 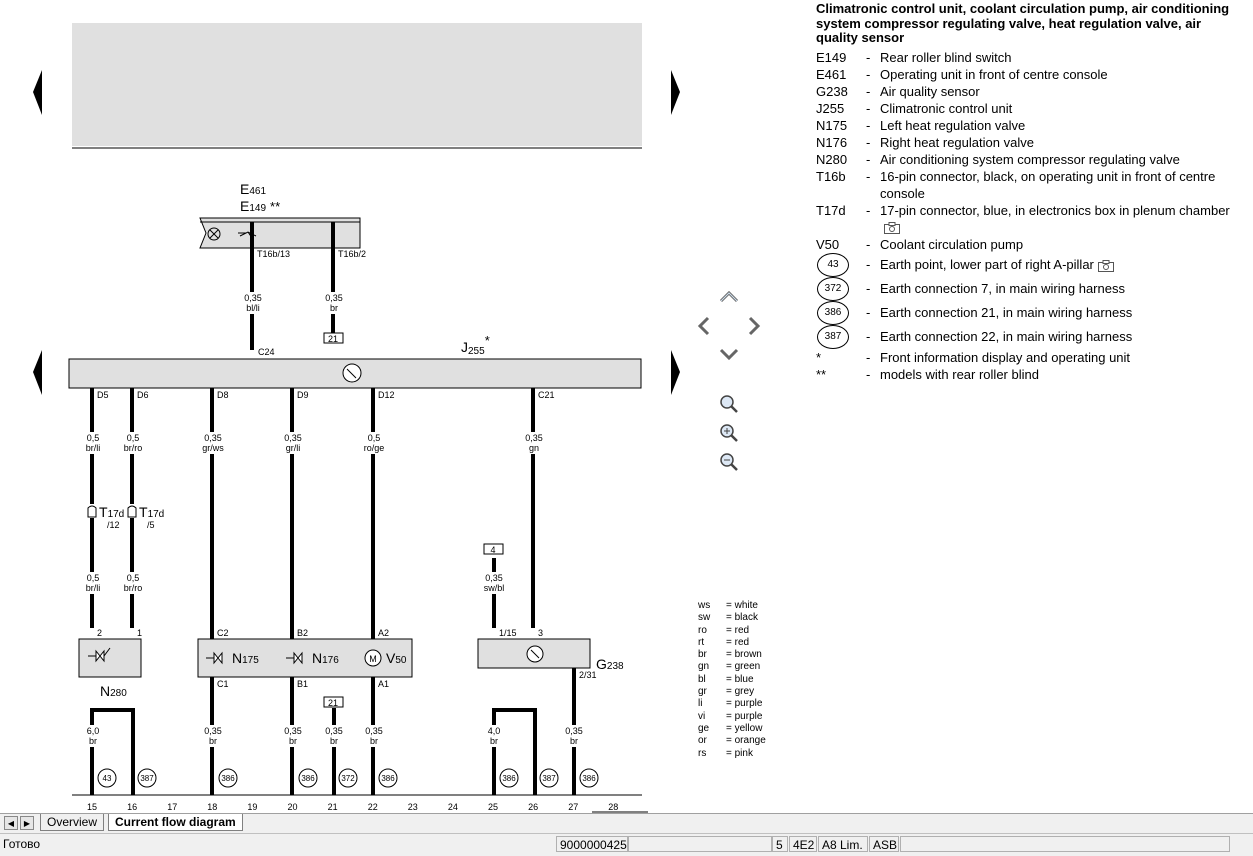 What do you see at coordinates (729, 354) in the screenshot?
I see `pan-down-button` at bounding box center [729, 354].